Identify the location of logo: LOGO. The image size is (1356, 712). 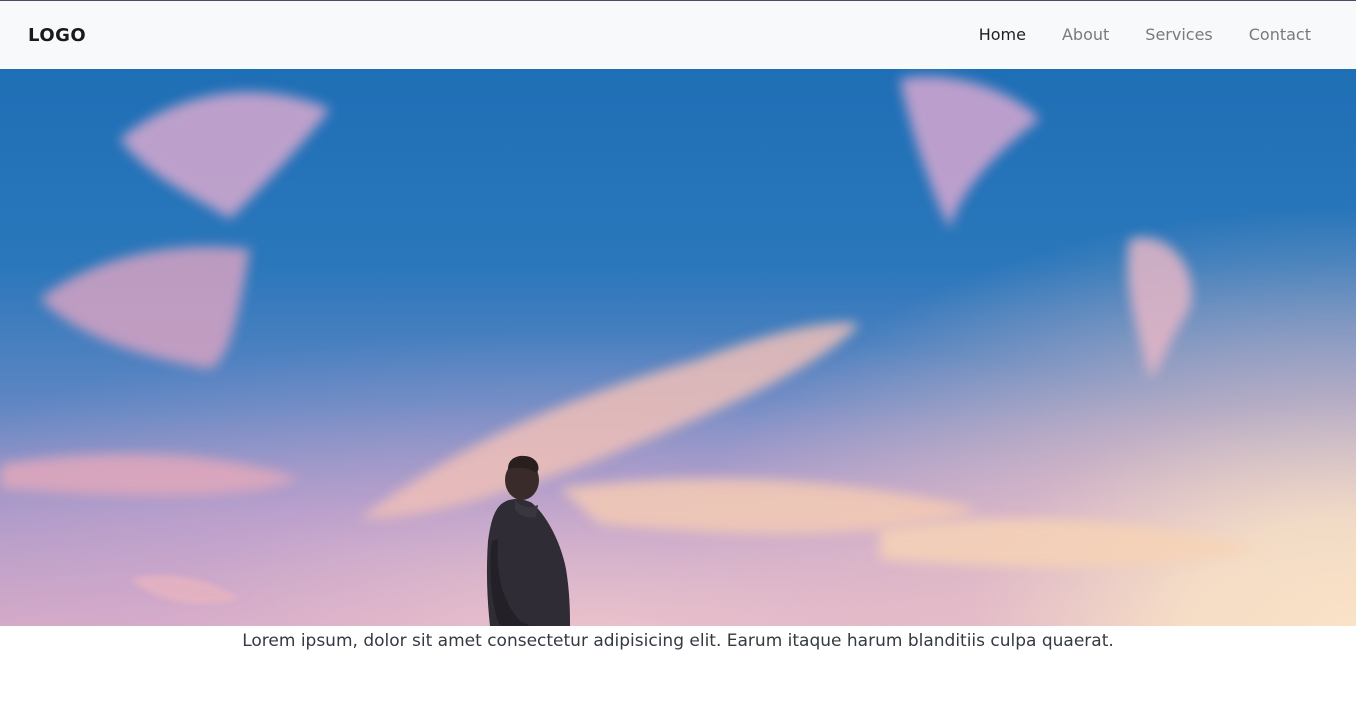
(57, 35).